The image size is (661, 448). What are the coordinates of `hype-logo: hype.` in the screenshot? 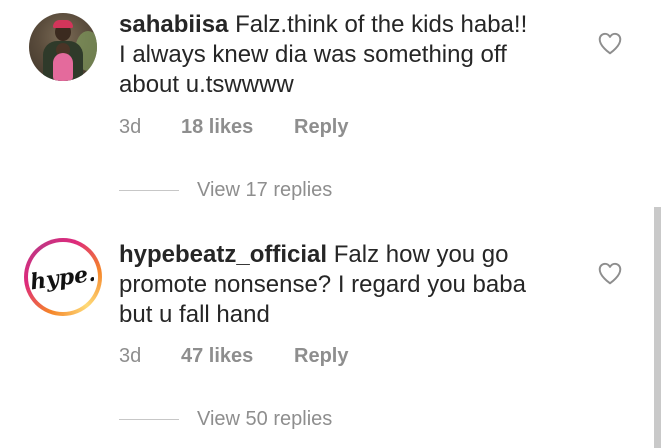 It's located at (63, 277).